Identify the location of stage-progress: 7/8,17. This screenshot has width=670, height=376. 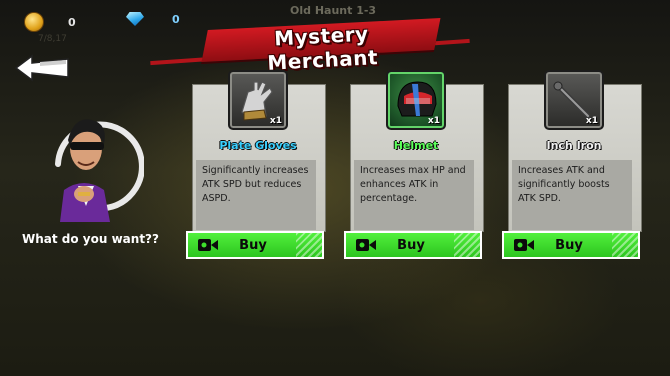
(52, 39).